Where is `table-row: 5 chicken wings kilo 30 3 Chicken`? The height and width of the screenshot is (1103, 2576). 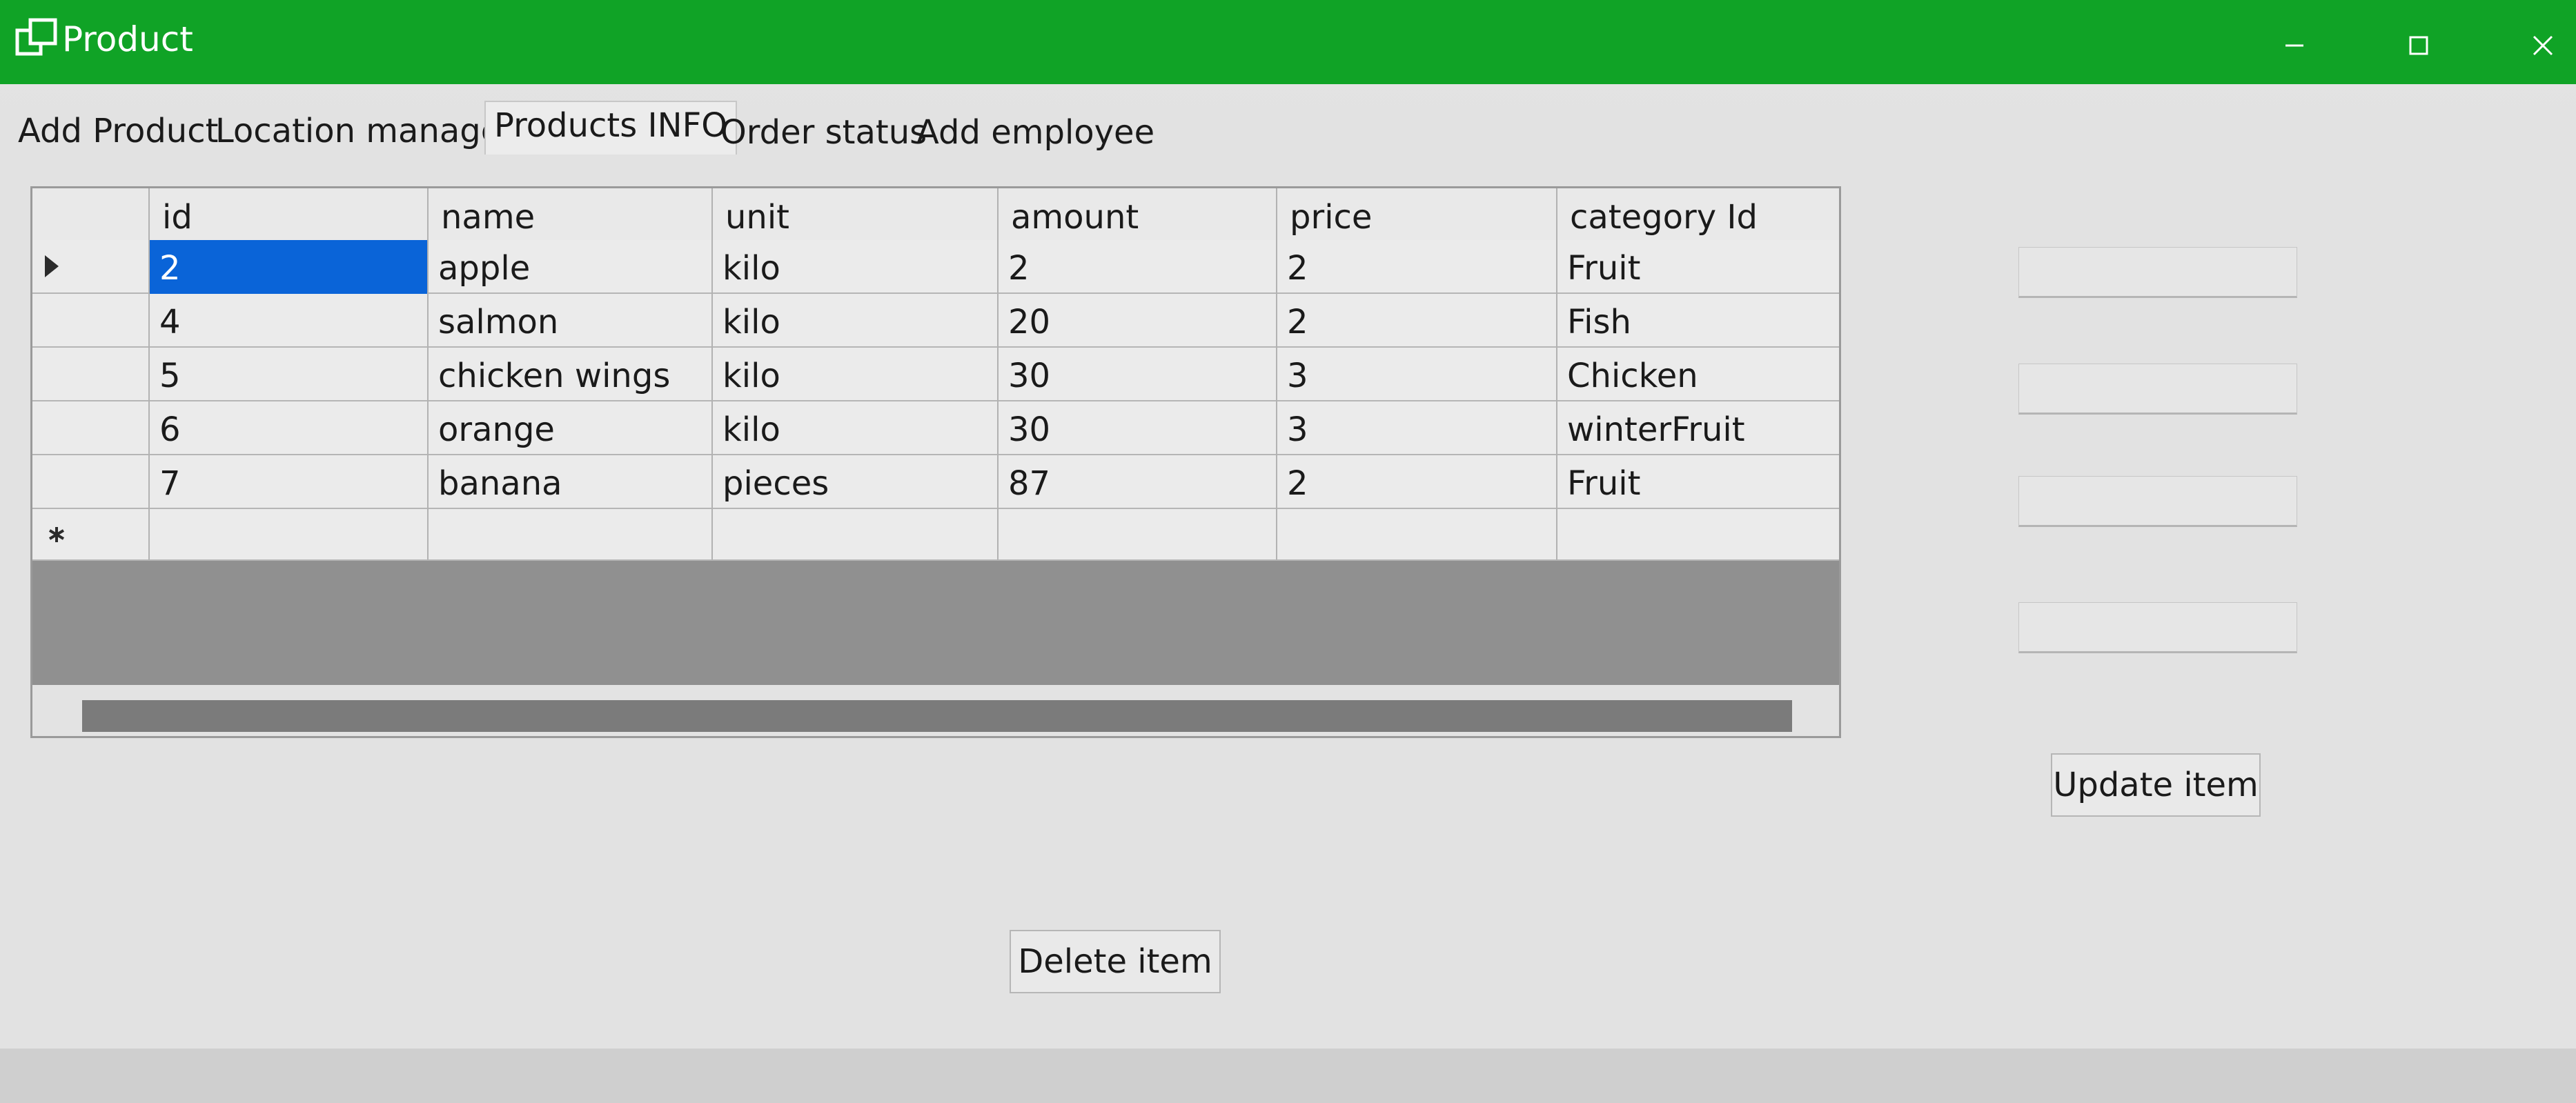 table-row: 5 chicken wings kilo 30 3 Chicken is located at coordinates (935, 374).